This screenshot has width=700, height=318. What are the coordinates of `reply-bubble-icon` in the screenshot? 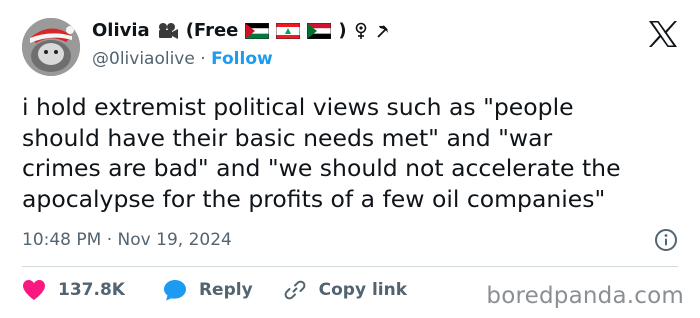 It's located at (175, 290).